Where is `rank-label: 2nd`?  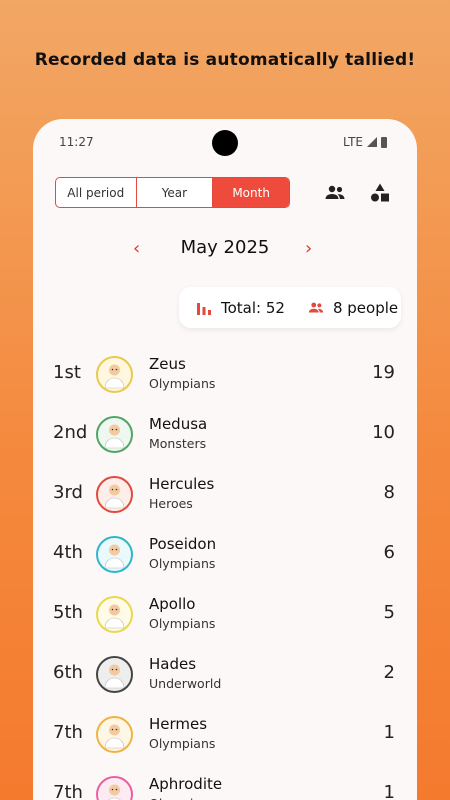 rank-label: 2nd is located at coordinates (70, 432).